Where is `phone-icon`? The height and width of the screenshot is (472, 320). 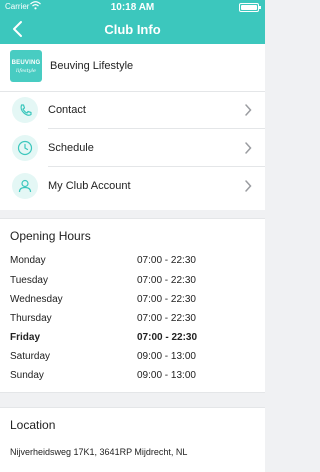 phone-icon is located at coordinates (25, 110).